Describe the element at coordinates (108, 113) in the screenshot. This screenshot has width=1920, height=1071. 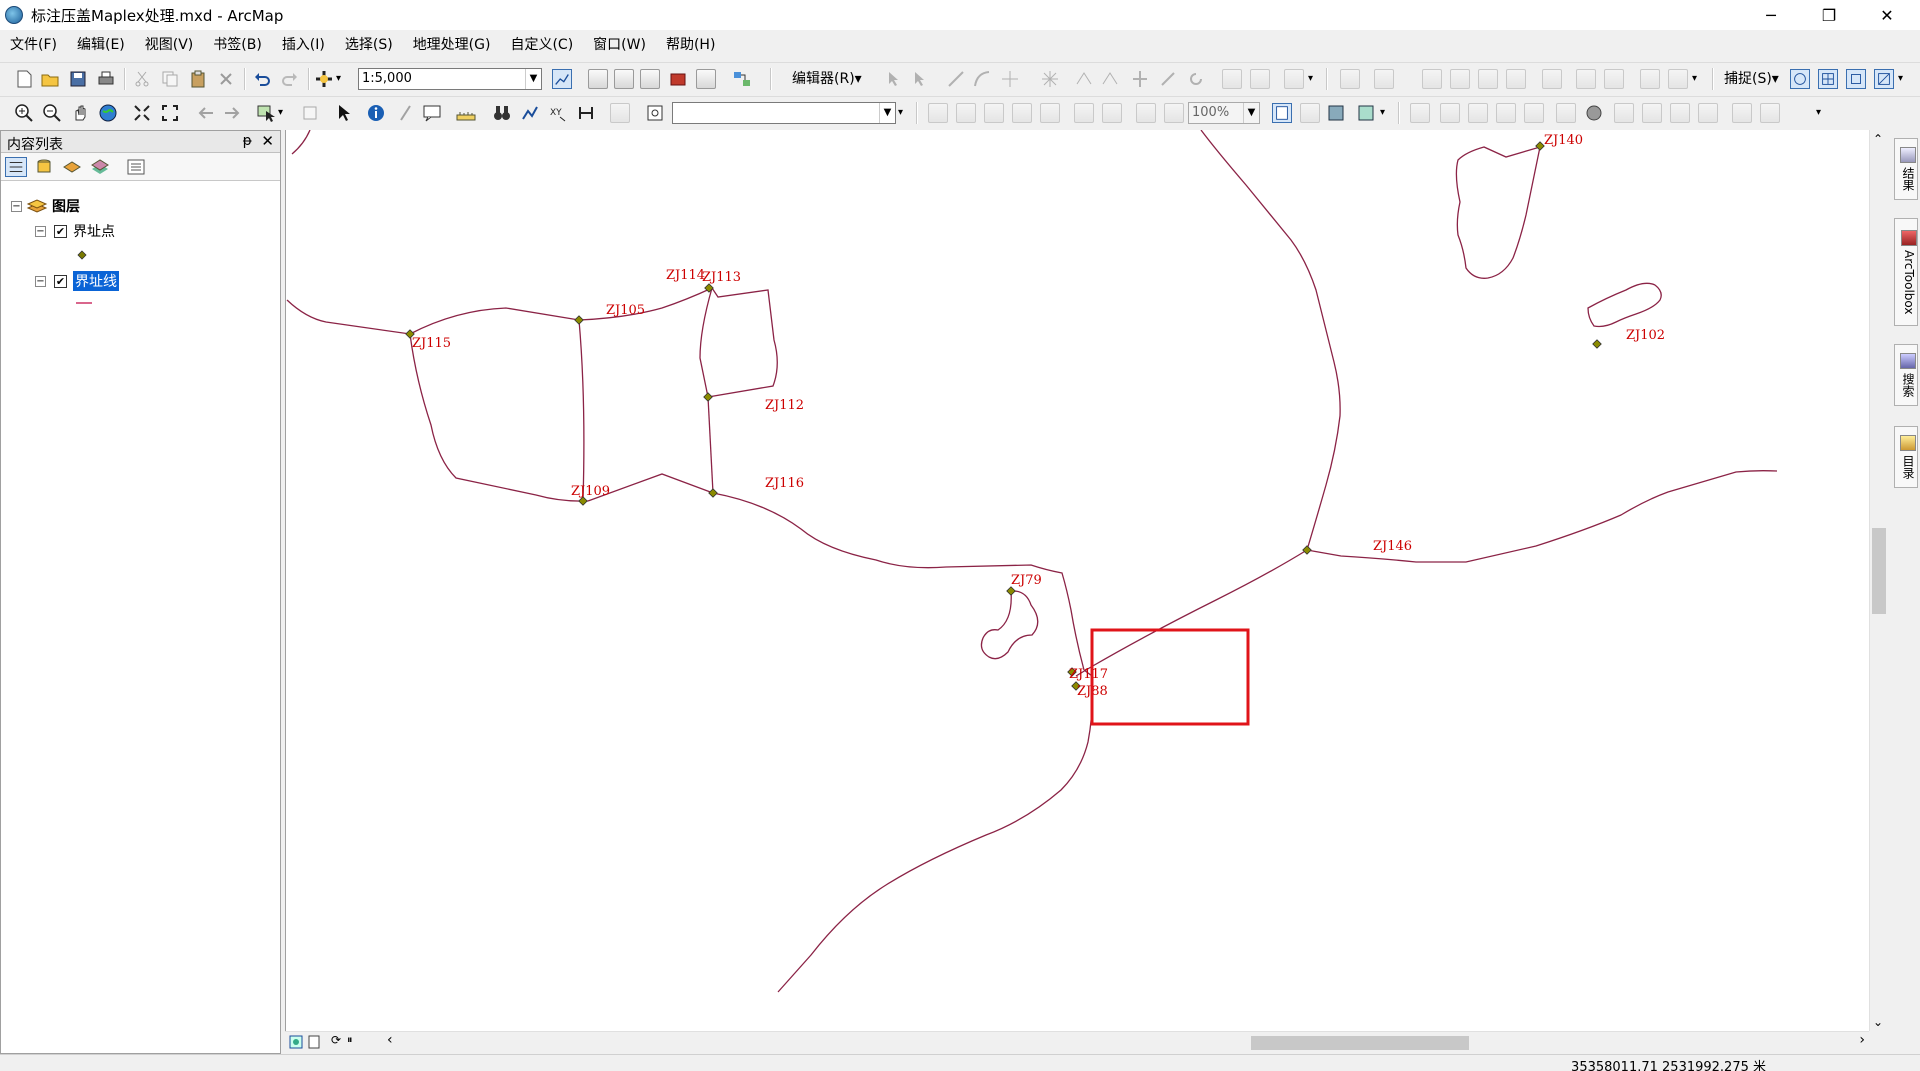
I see `full-extent-globe-icon` at that location.